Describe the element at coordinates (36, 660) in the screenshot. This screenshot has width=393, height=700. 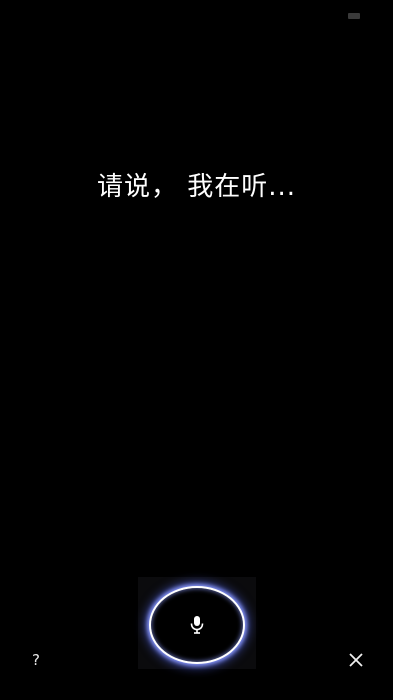
I see `help-button: ?` at that location.